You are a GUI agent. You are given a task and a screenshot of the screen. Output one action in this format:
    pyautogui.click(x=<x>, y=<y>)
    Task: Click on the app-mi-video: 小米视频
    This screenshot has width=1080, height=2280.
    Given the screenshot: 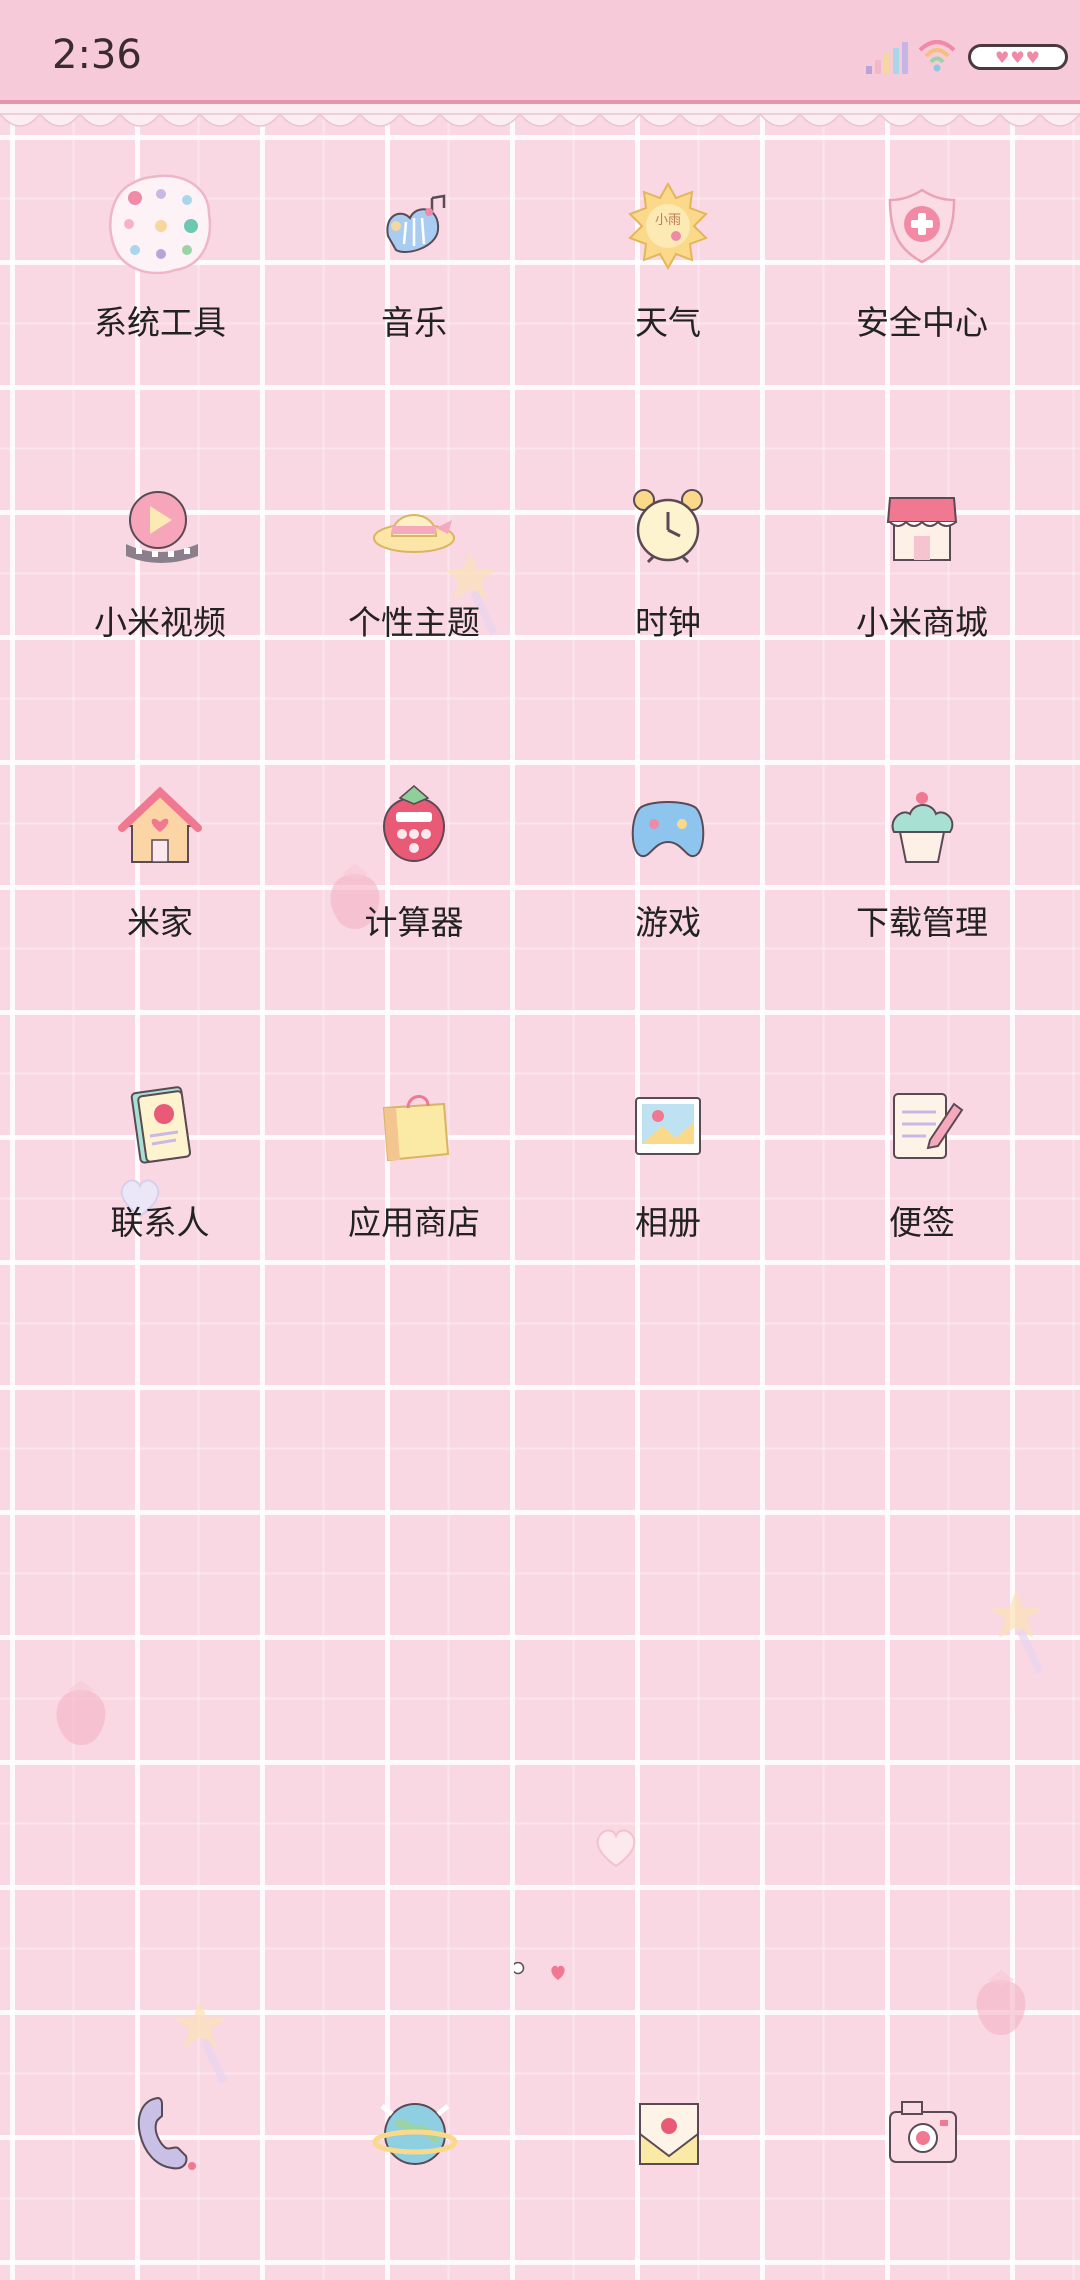 What is the action you would take?
    pyautogui.click(x=160, y=578)
    